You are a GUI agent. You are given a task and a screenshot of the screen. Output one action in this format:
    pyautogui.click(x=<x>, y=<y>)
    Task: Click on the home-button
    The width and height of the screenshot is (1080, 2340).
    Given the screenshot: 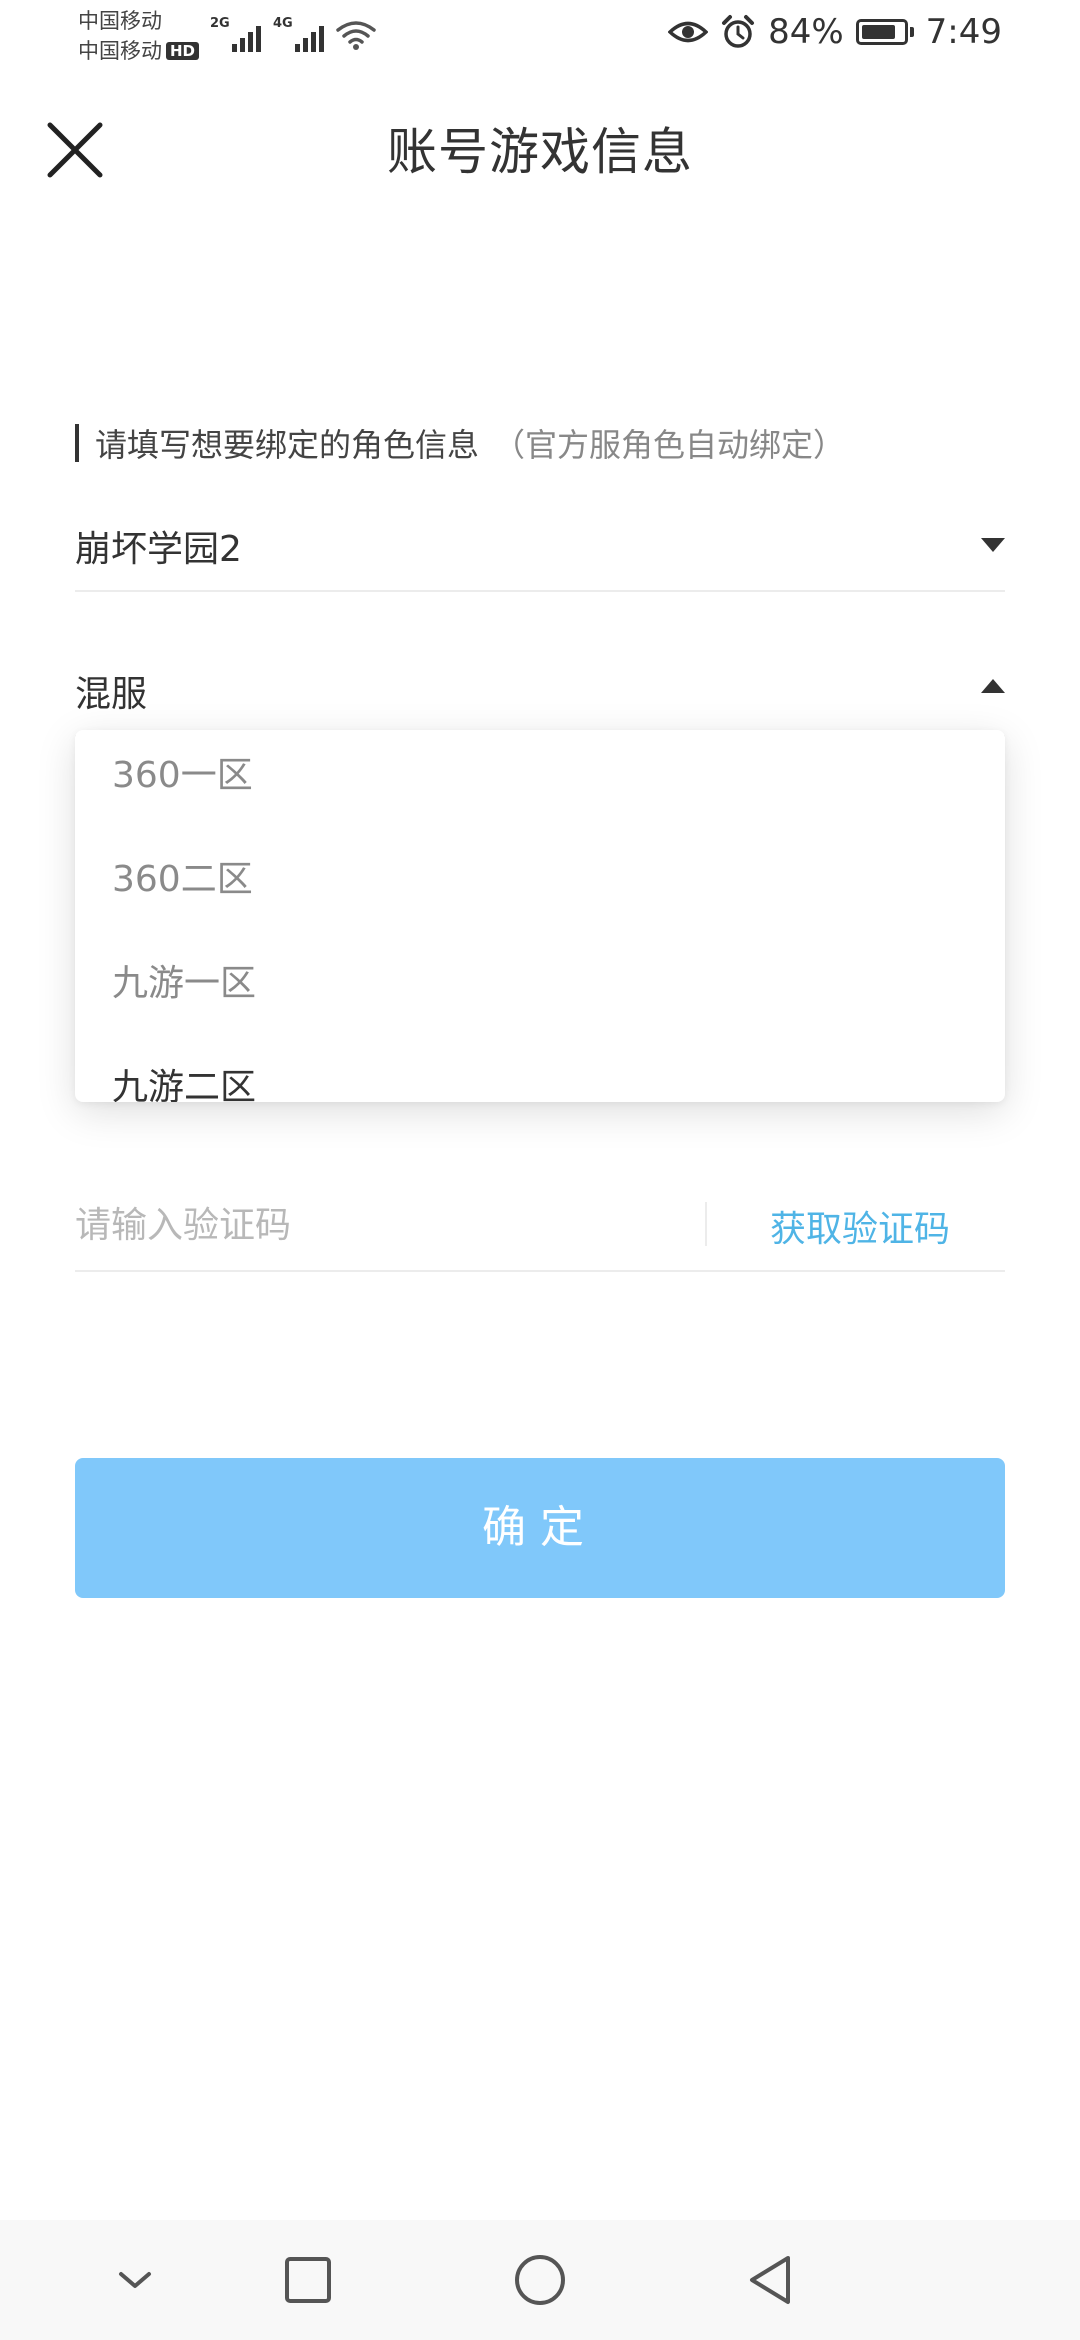 What is the action you would take?
    pyautogui.click(x=540, y=2280)
    